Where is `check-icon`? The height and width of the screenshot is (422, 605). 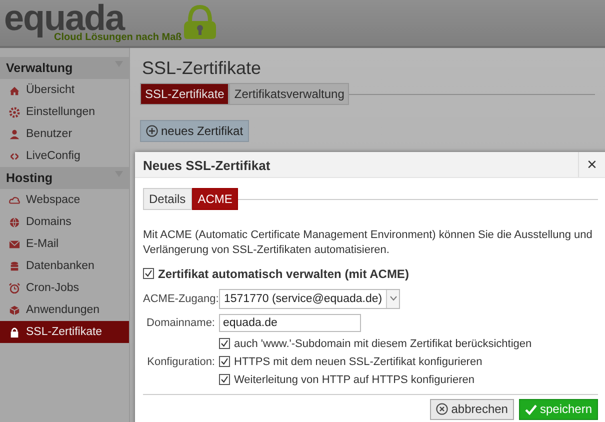 check-icon is located at coordinates (530, 409).